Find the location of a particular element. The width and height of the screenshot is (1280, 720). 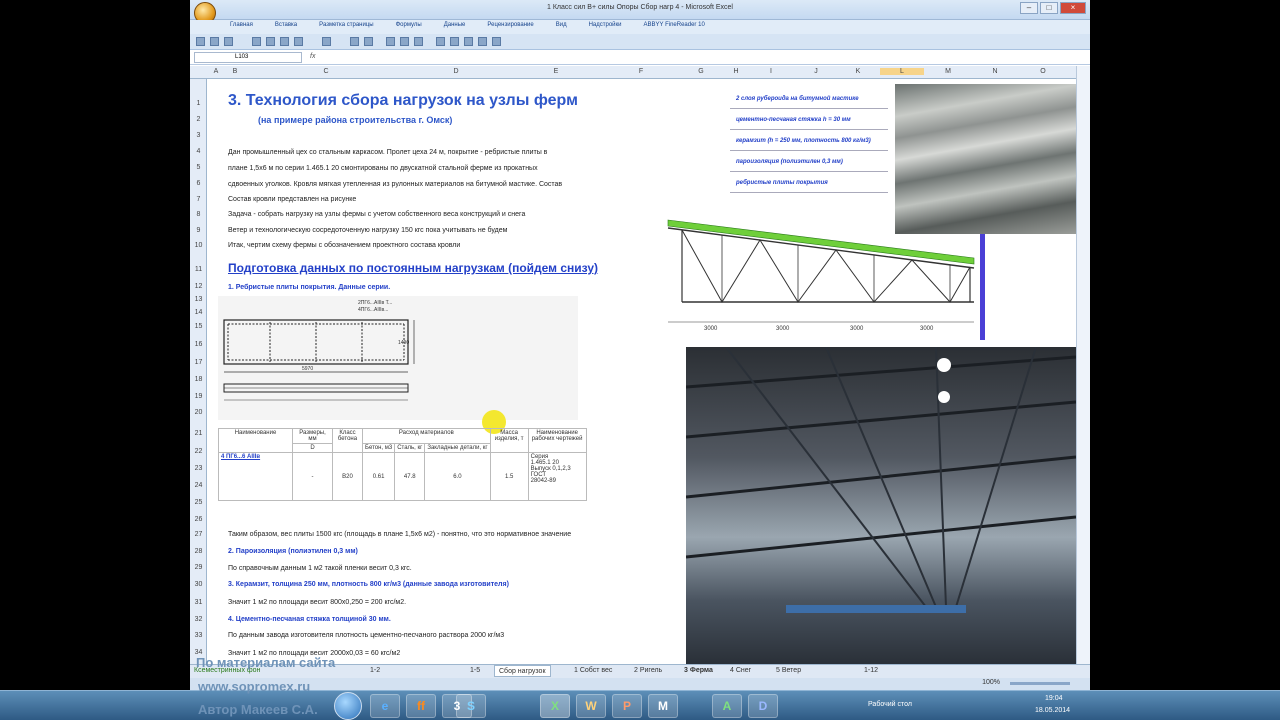

row-header: 12 is located at coordinates (198, 286).